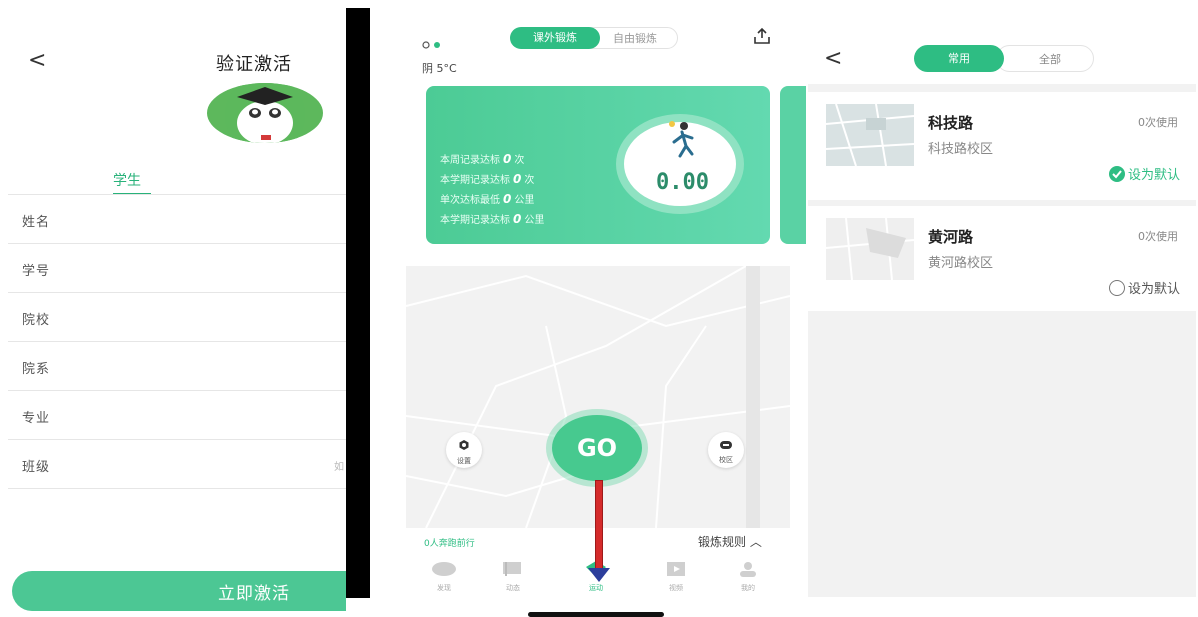 The height and width of the screenshot is (617, 1198). What do you see at coordinates (487, 179) in the screenshot?
I see `term-stat: 本学期记录达标 0 次` at bounding box center [487, 179].